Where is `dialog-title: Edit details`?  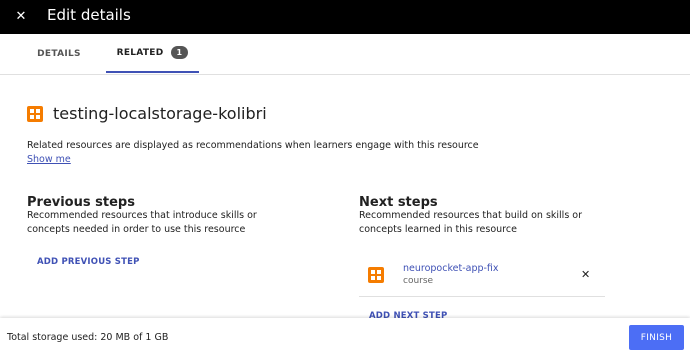
dialog-title: Edit details is located at coordinates (89, 15).